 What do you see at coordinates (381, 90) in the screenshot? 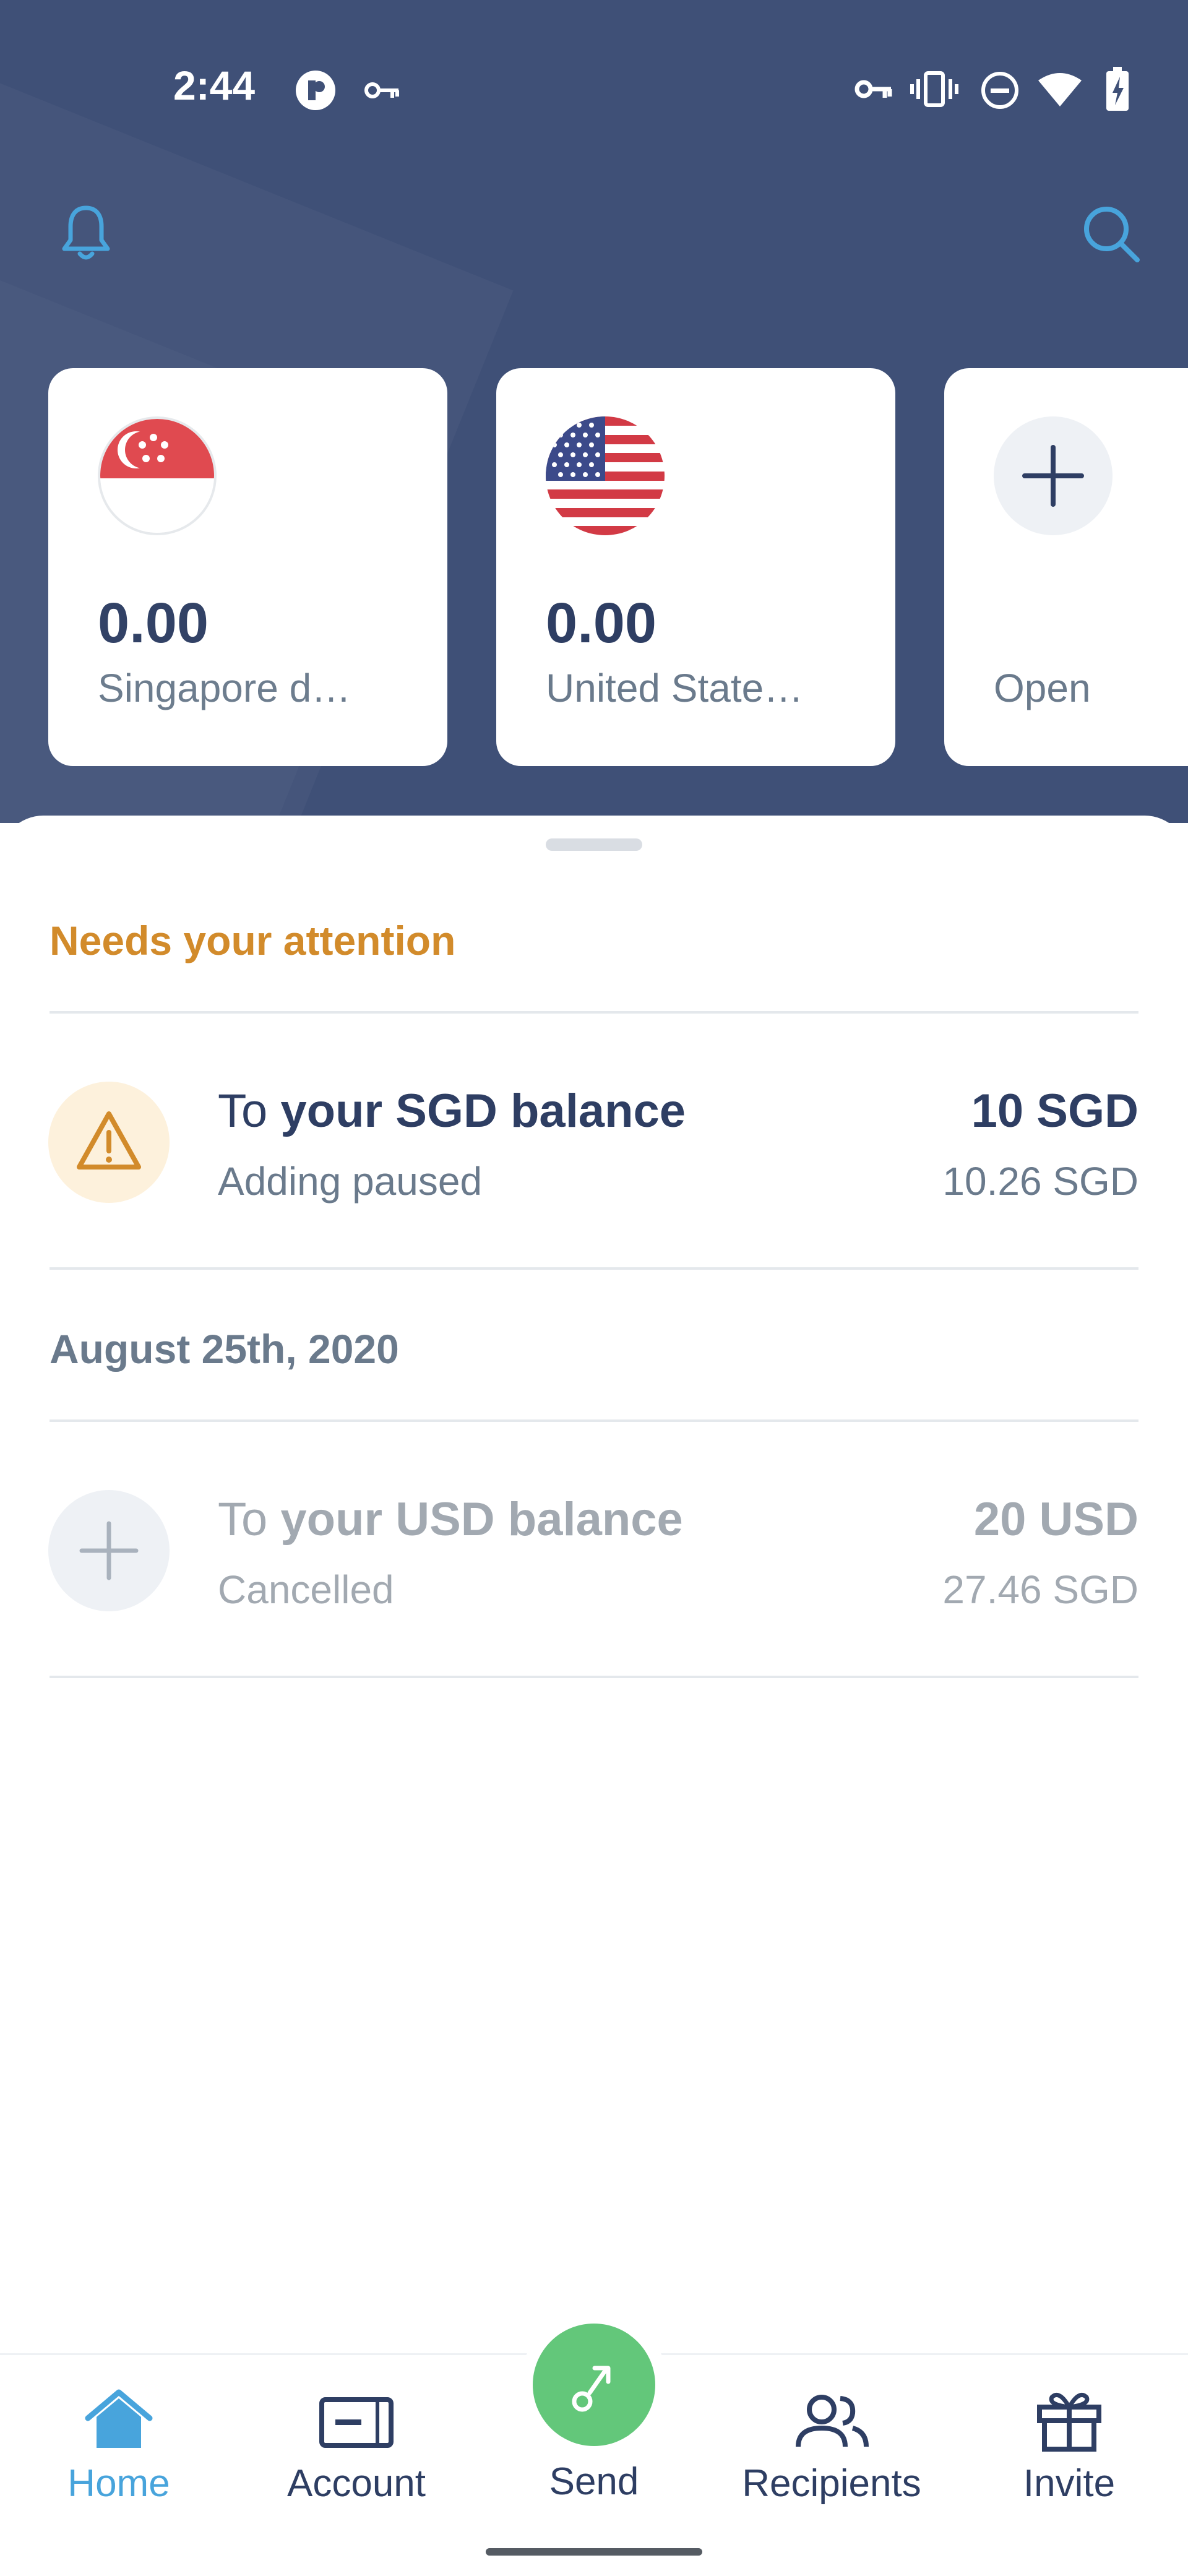
I see `vpn-key-icon` at bounding box center [381, 90].